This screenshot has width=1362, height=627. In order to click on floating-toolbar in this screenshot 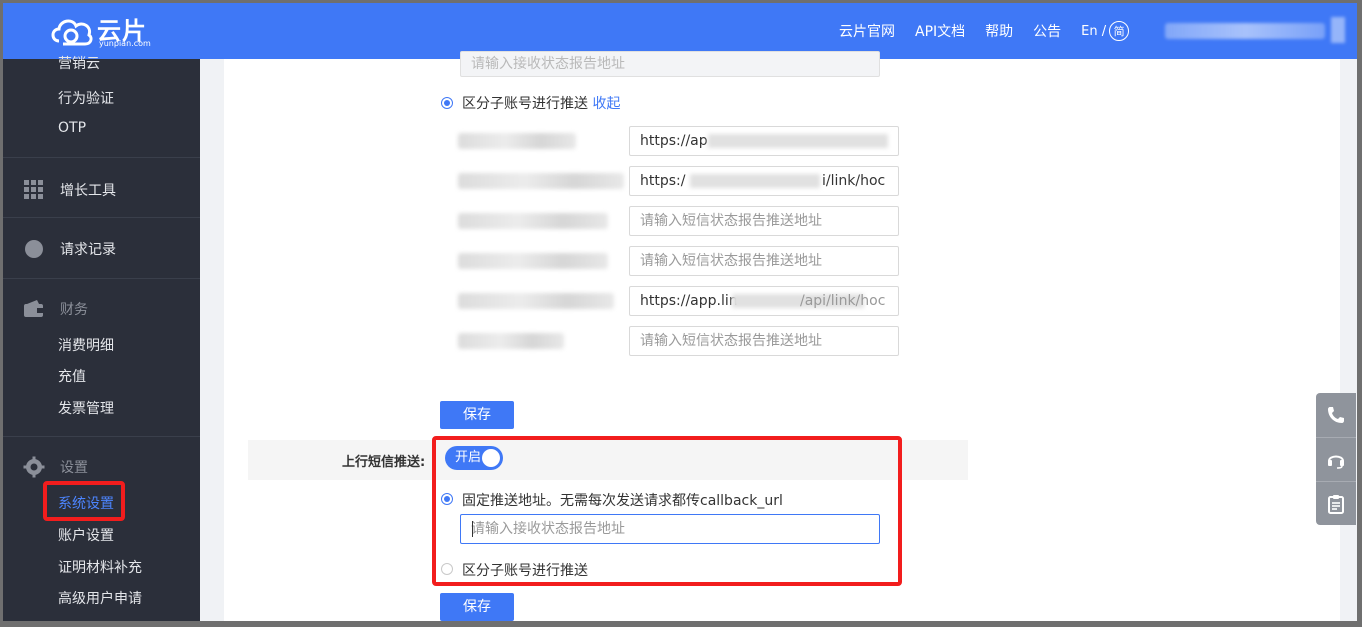, I will do `click(1336, 459)`.